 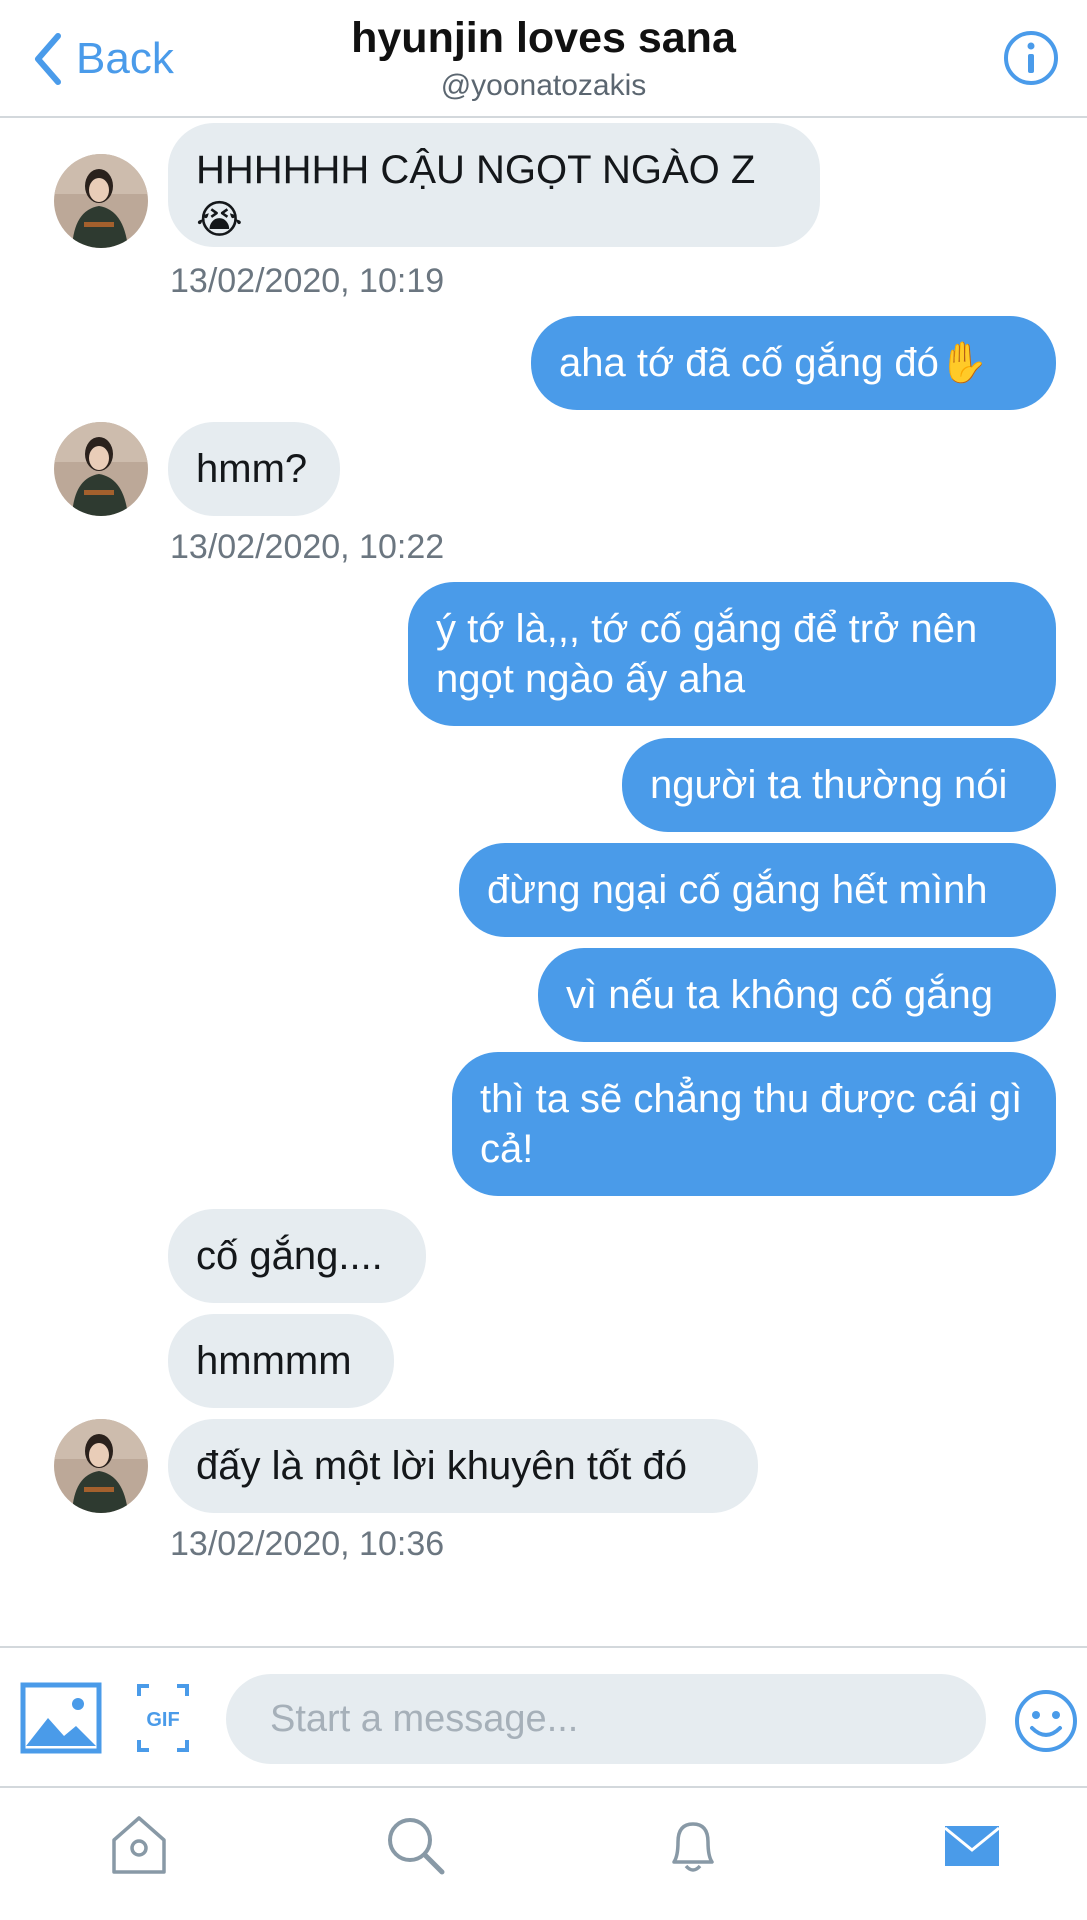 I want to click on message-timestamp: 13/02/2020, 10:19, so click(x=307, y=281).